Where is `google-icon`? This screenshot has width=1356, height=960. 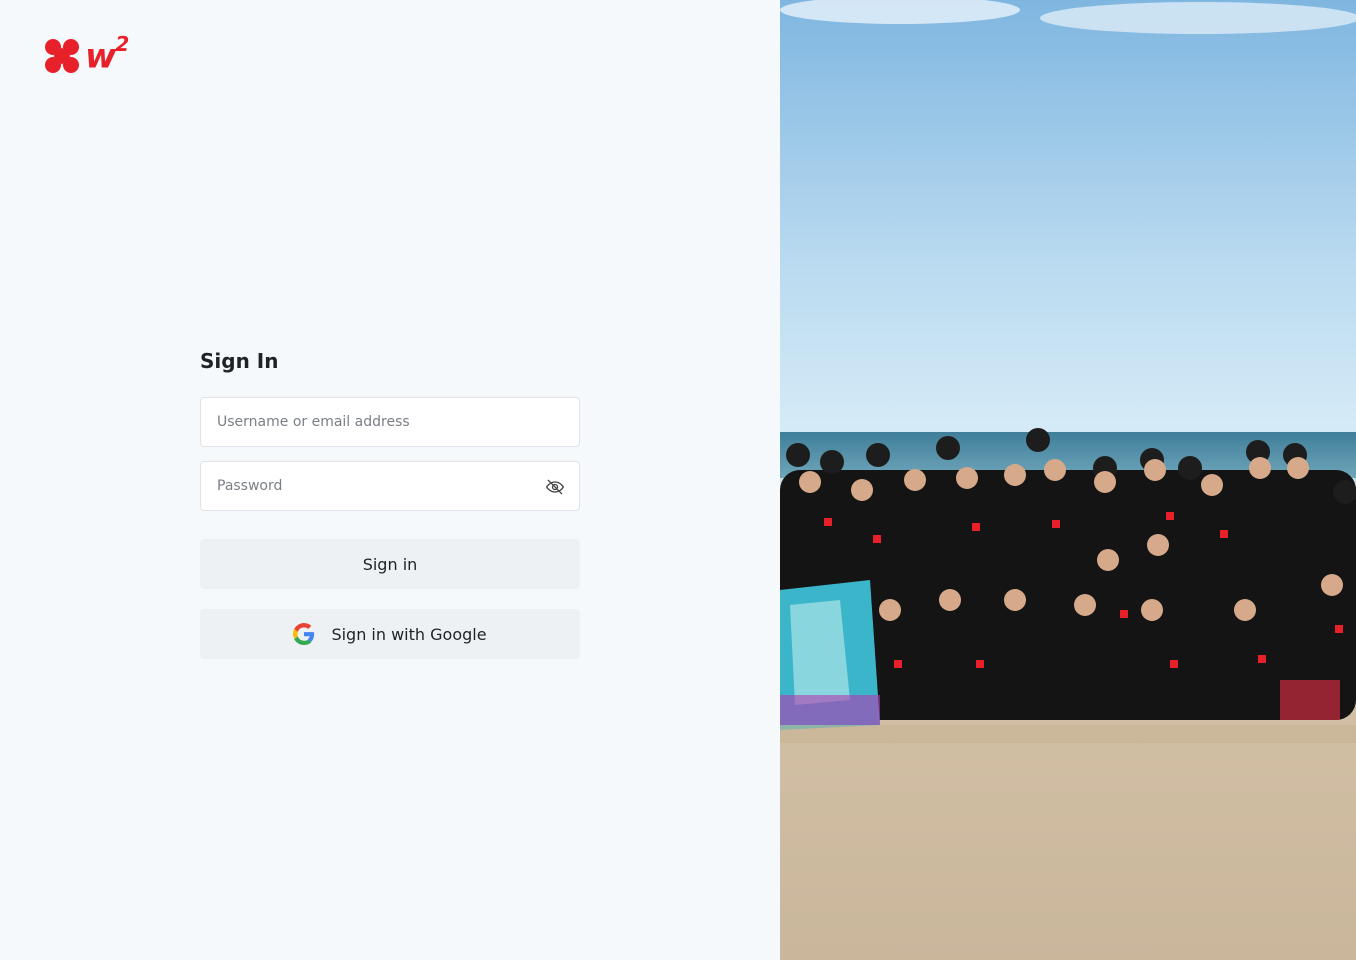
google-icon is located at coordinates (304, 634).